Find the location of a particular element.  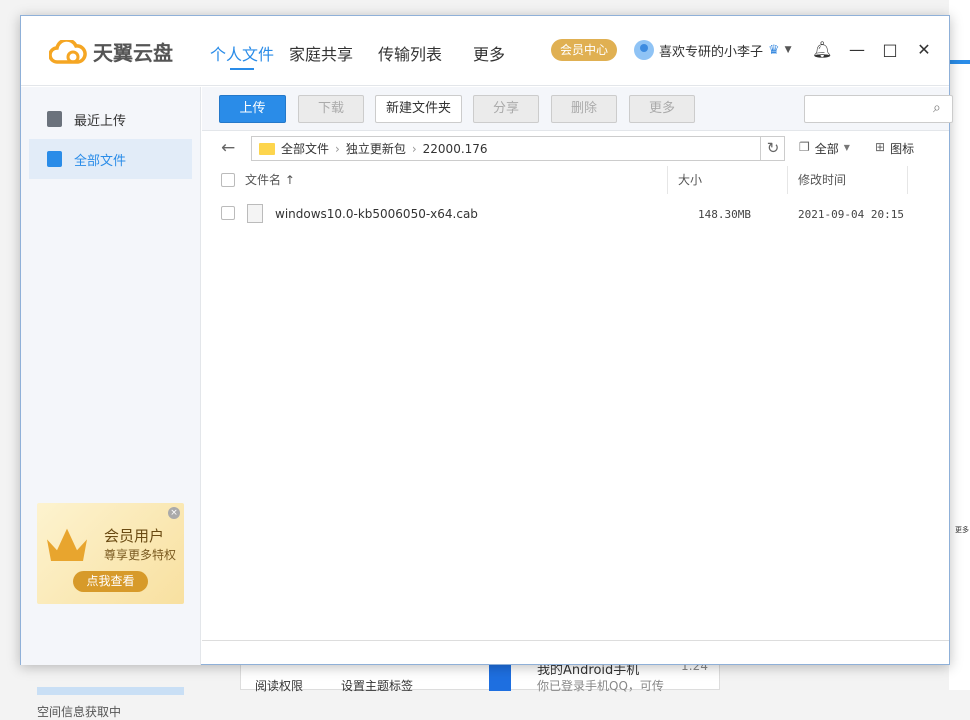

search-input is located at coordinates (878, 109).